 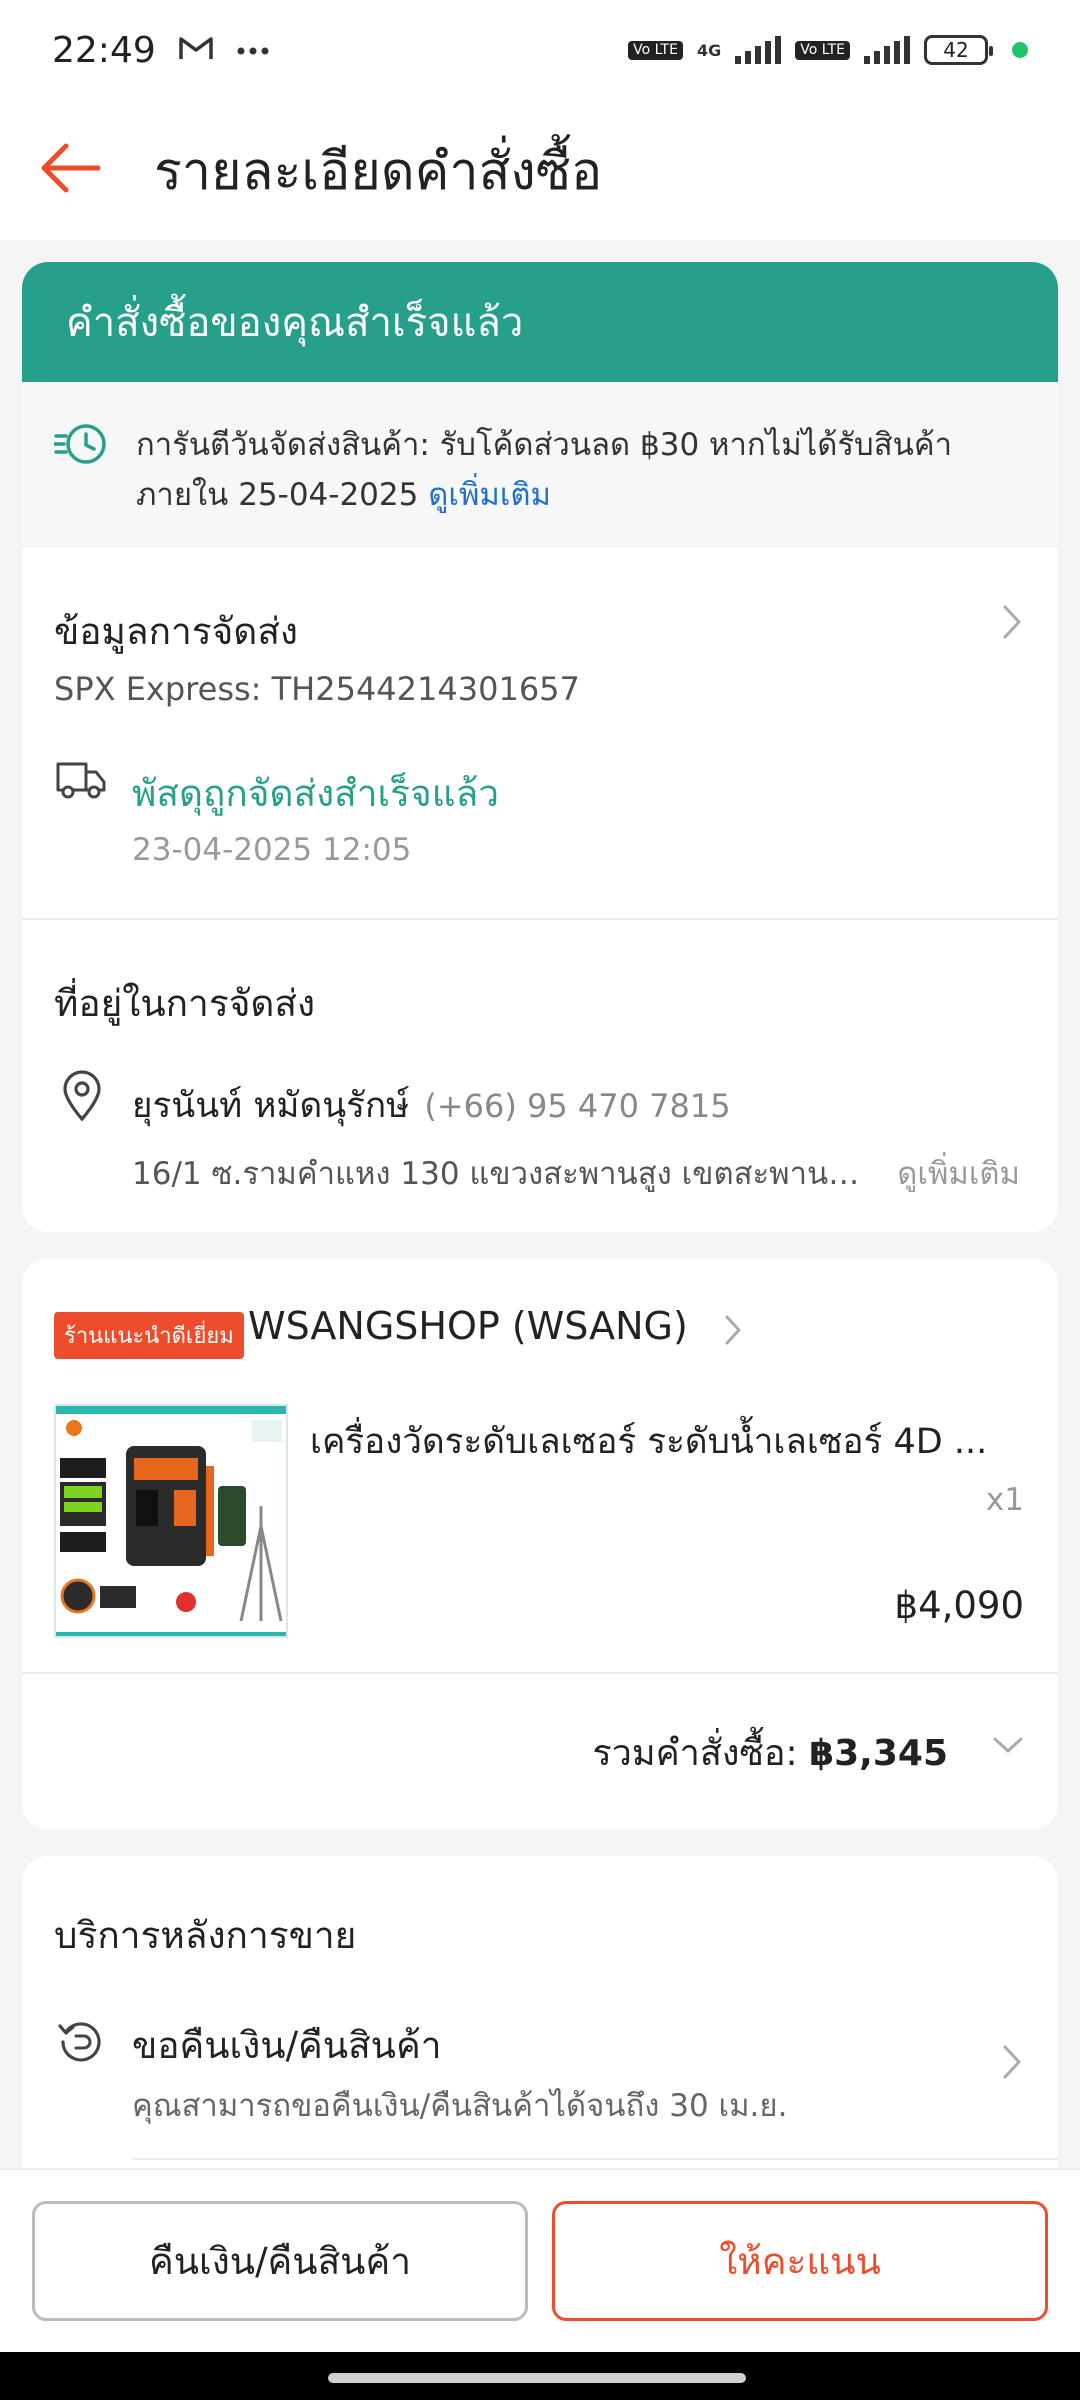 I want to click on status-bar: 22:49 Vo LTE 4G Vo LTE 42, so click(x=540, y=50).